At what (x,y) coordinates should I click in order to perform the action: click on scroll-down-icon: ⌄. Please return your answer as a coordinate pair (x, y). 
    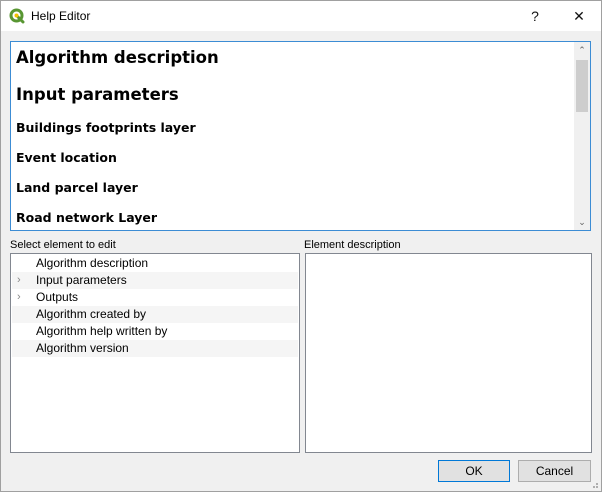
    Looking at the image, I should click on (582, 222).